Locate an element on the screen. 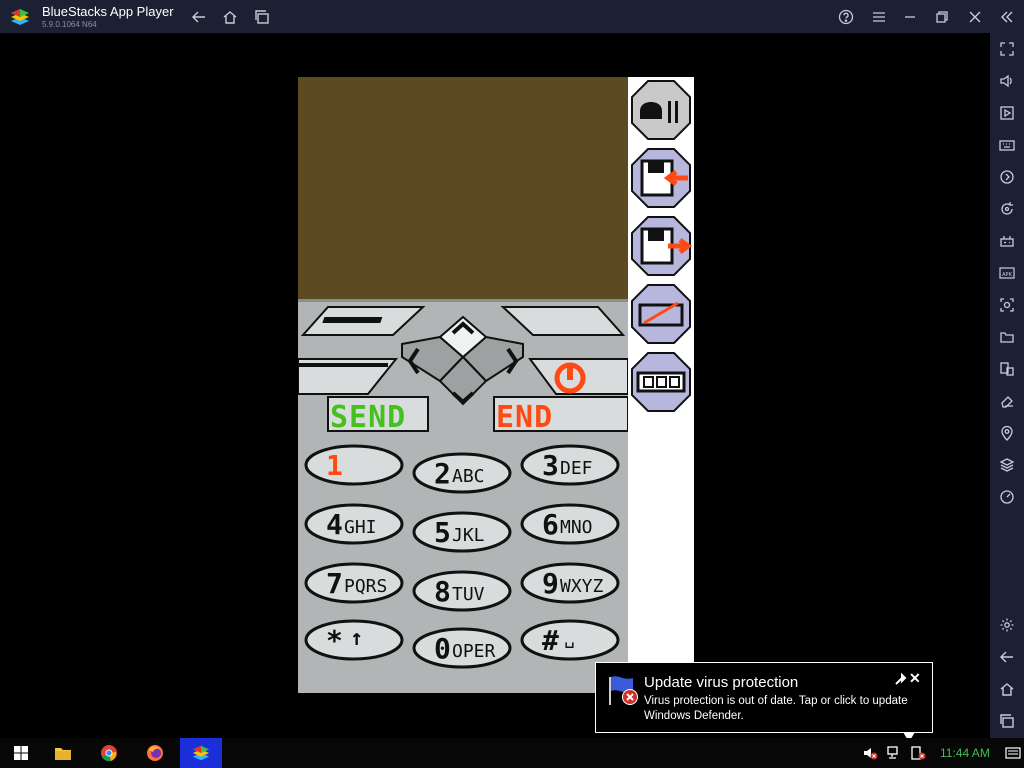 This screenshot has height=768, width=1024. key-hash-space: ␣ is located at coordinates (569, 638).